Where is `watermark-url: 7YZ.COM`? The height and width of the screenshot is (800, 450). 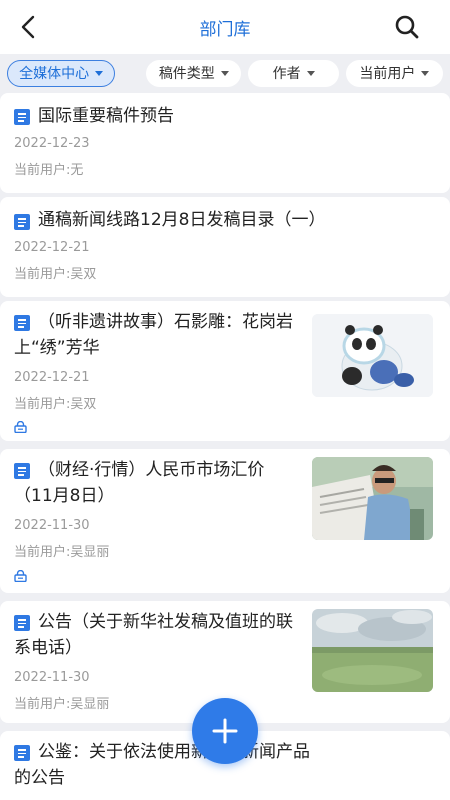
watermark-url: 7YZ.COM is located at coordinates (390, 774).